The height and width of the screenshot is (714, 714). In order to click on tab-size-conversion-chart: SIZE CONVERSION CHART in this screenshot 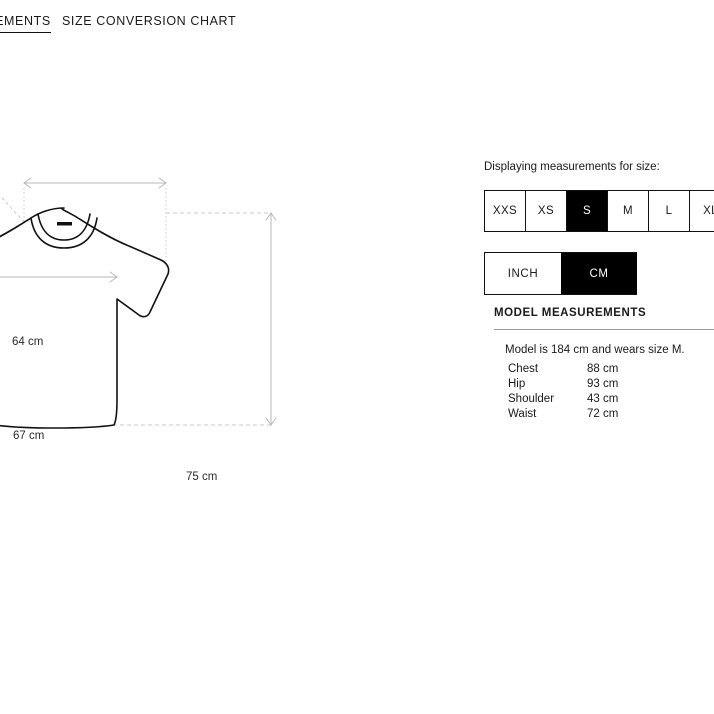, I will do `click(149, 21)`.